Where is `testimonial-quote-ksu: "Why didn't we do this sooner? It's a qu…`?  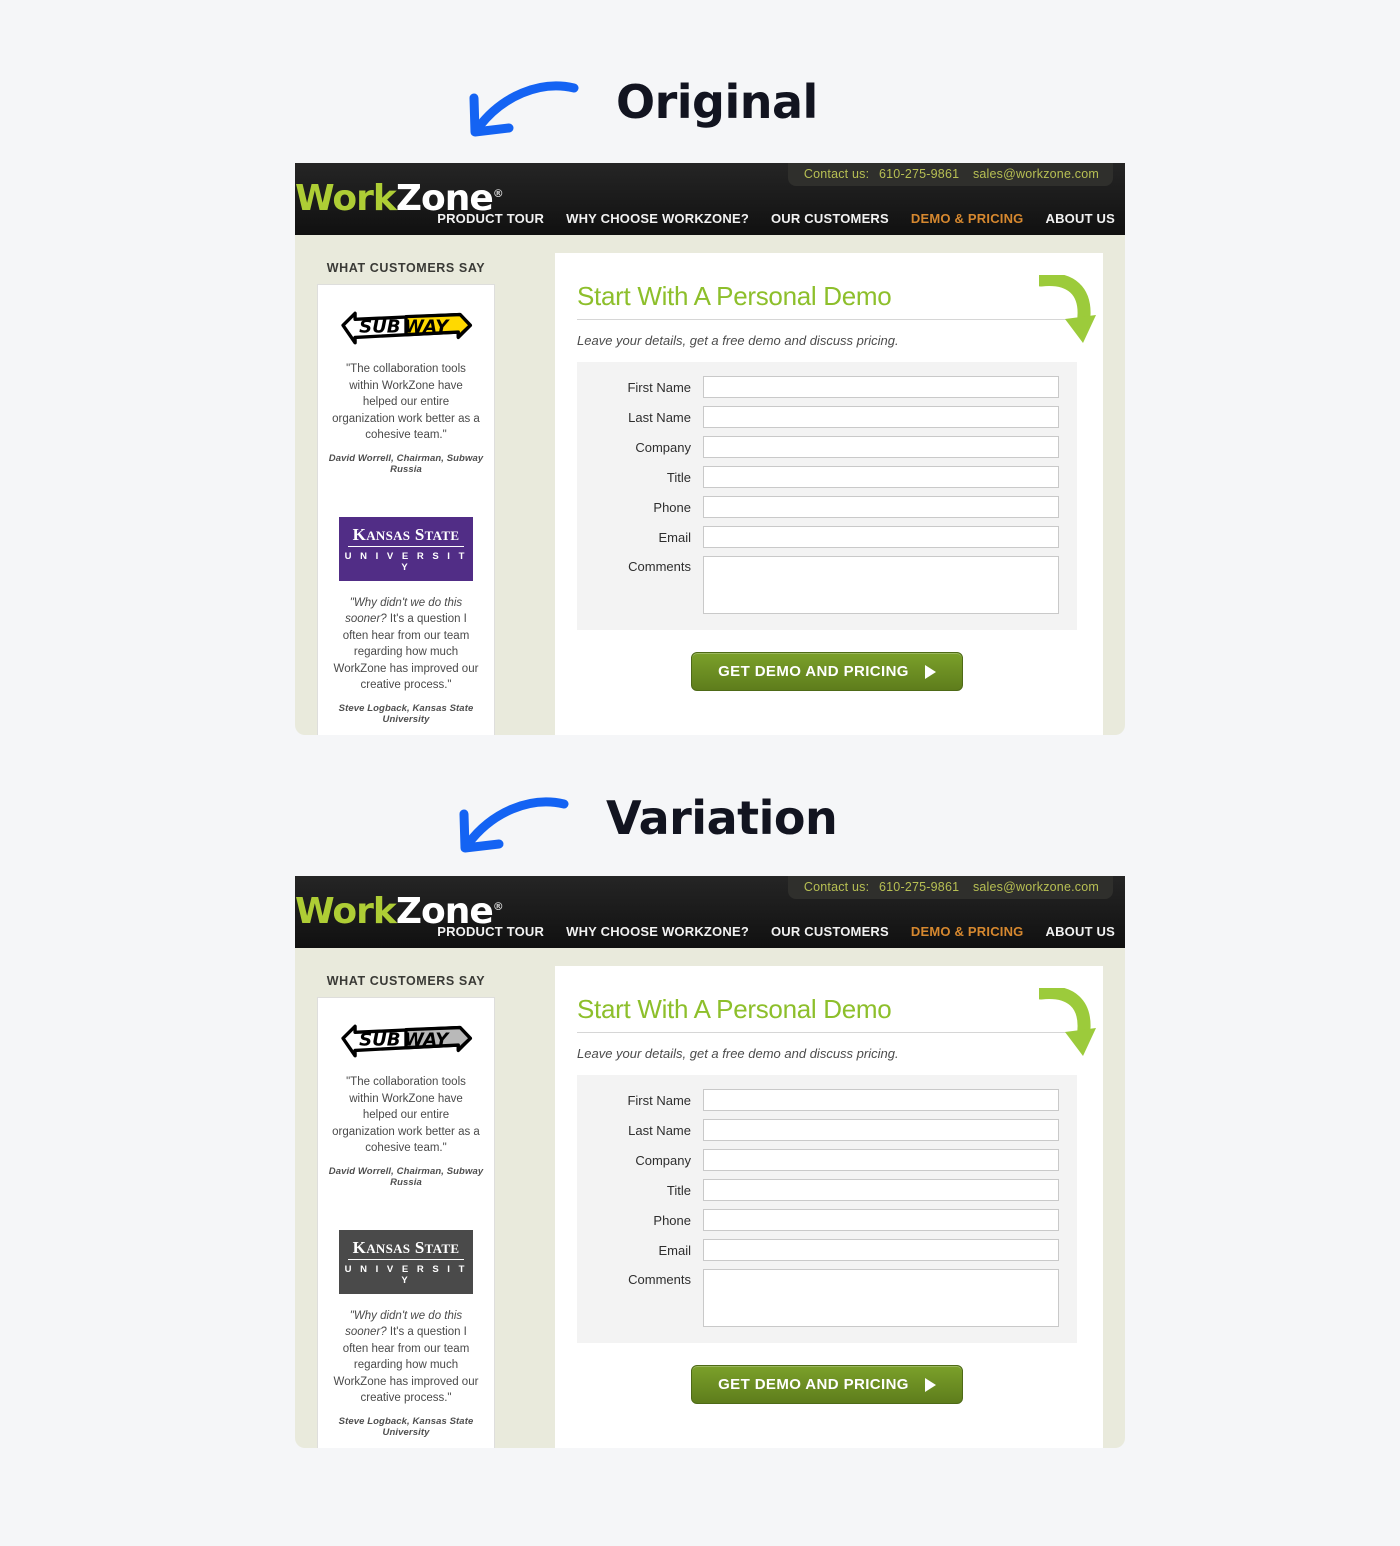 testimonial-quote-ksu: "Why didn't we do this sooner? It's a qu… is located at coordinates (406, 643).